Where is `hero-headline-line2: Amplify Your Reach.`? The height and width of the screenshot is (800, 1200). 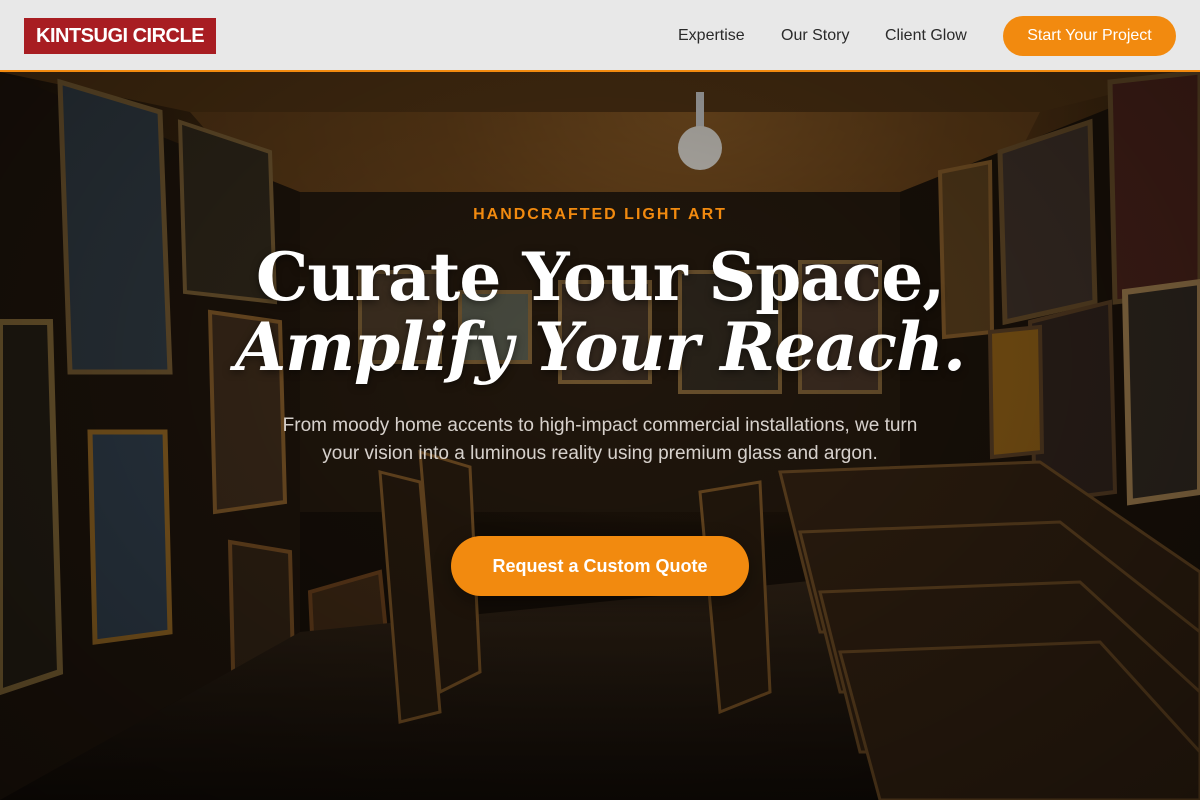 hero-headline-line2: Amplify Your Reach. is located at coordinates (600, 347).